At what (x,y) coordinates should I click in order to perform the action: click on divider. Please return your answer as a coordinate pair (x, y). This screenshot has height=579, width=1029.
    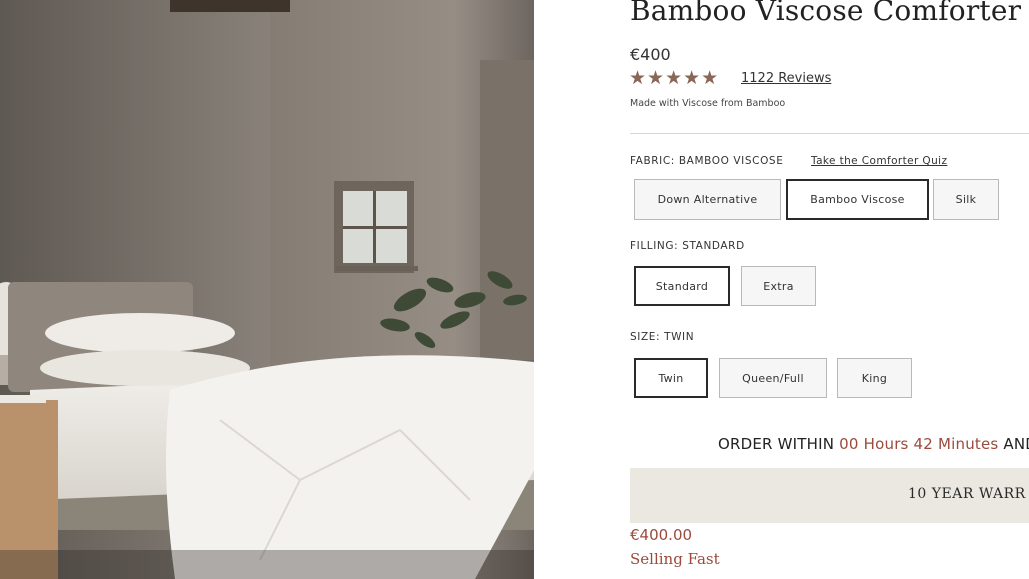
    Looking at the image, I should click on (829, 133).